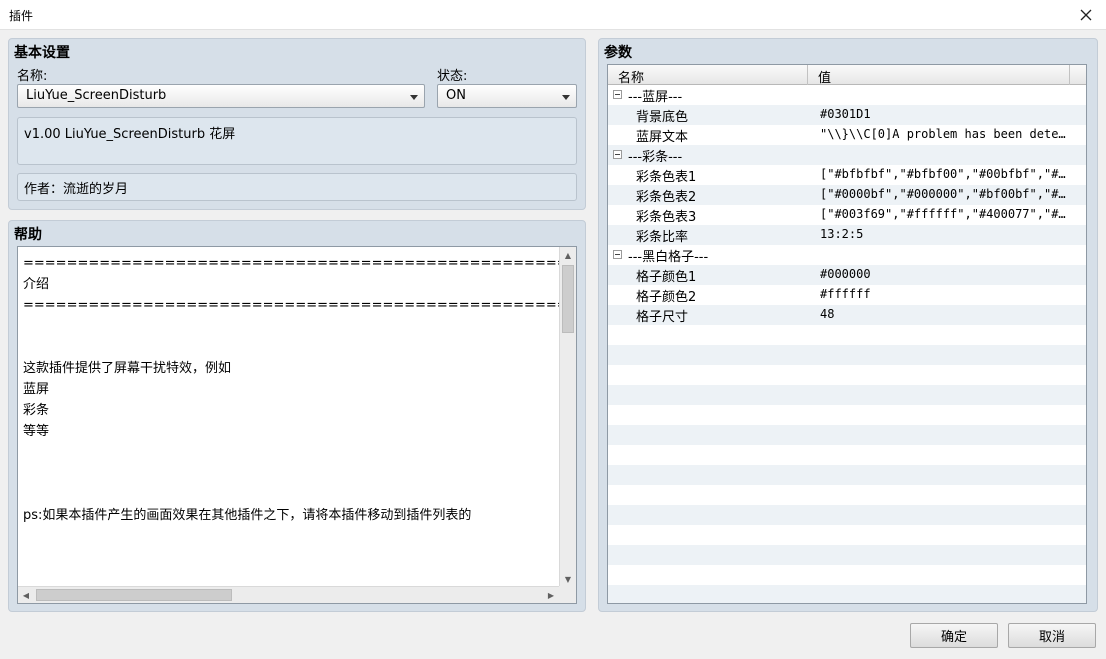  Describe the element at coordinates (297, 141) in the screenshot. I see `description-box: v1.00 LiuYue_ScreenDisturb 花屏` at that location.